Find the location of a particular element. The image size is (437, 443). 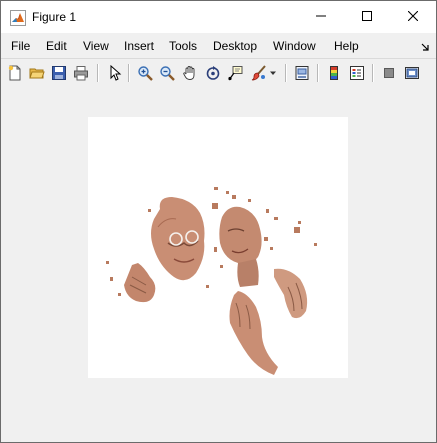

minimize-button is located at coordinates (321, 17).